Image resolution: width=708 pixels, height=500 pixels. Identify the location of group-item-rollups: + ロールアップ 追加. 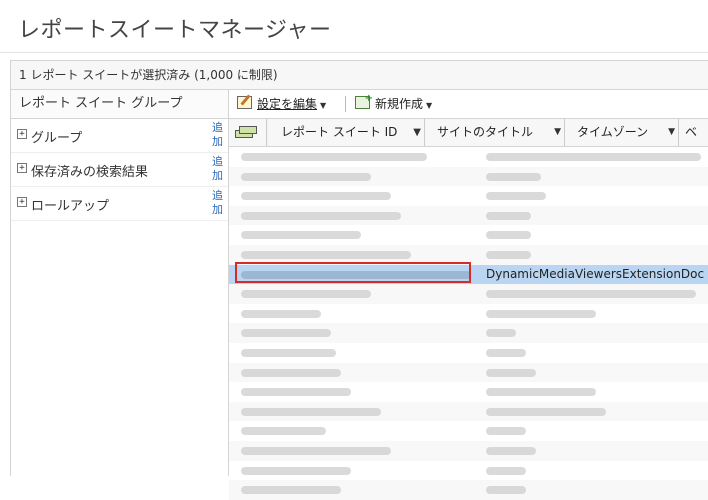
(119, 204).